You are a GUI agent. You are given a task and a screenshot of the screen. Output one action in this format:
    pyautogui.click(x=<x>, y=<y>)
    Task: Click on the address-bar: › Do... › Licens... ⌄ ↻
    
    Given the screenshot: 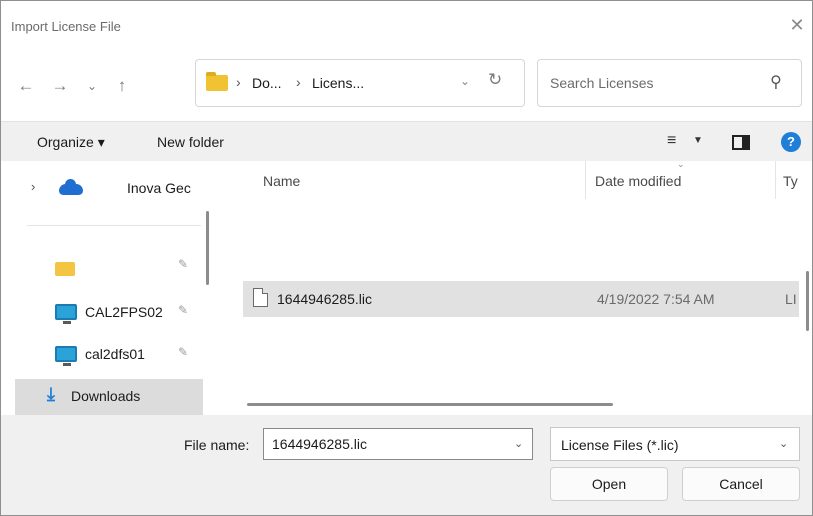 What is the action you would take?
    pyautogui.click(x=360, y=83)
    